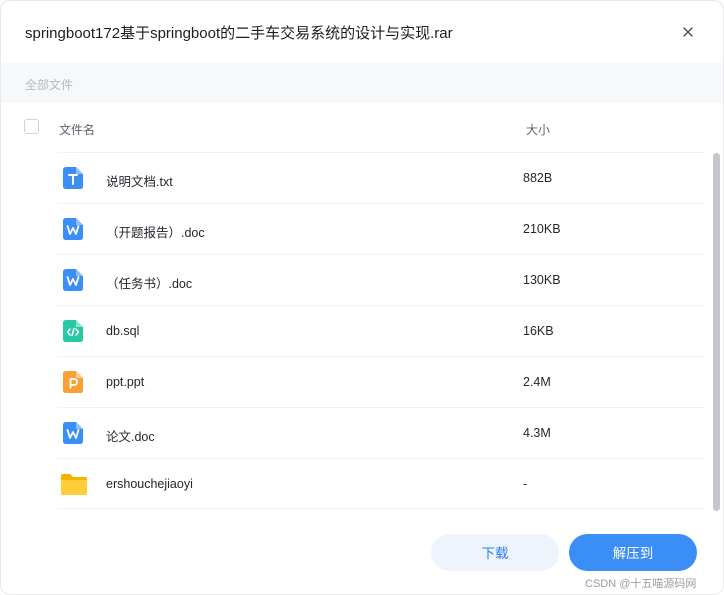 This screenshot has height=595, width=724. I want to click on code-file-icon, so click(73, 331).